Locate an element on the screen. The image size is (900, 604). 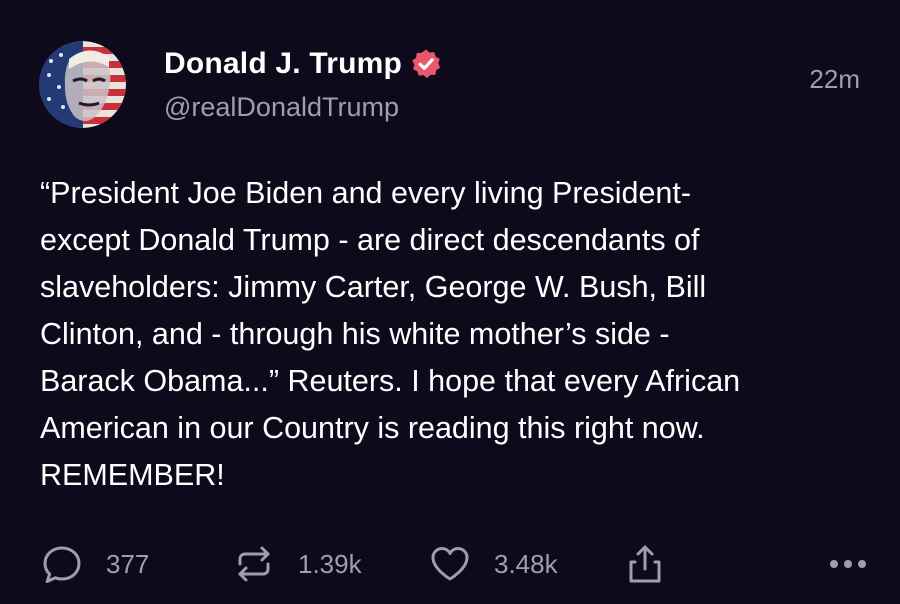
post-action-bar: 377 1.39k 3.48k is located at coordinates (455, 564).